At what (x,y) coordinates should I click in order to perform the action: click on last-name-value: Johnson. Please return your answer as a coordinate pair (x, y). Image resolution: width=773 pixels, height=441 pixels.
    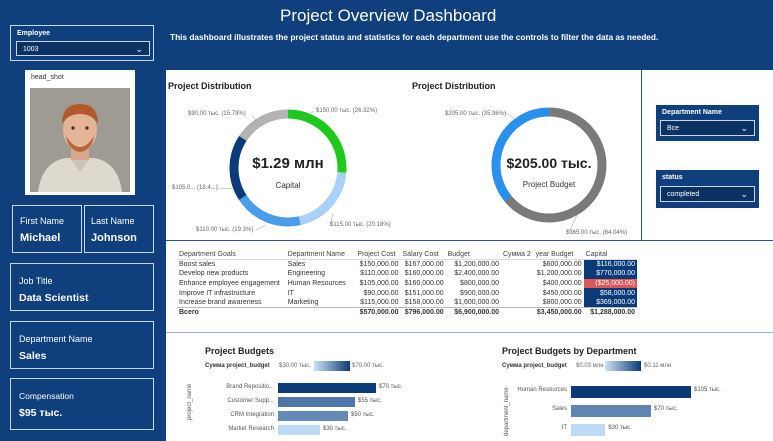
    Looking at the image, I should click on (114, 238).